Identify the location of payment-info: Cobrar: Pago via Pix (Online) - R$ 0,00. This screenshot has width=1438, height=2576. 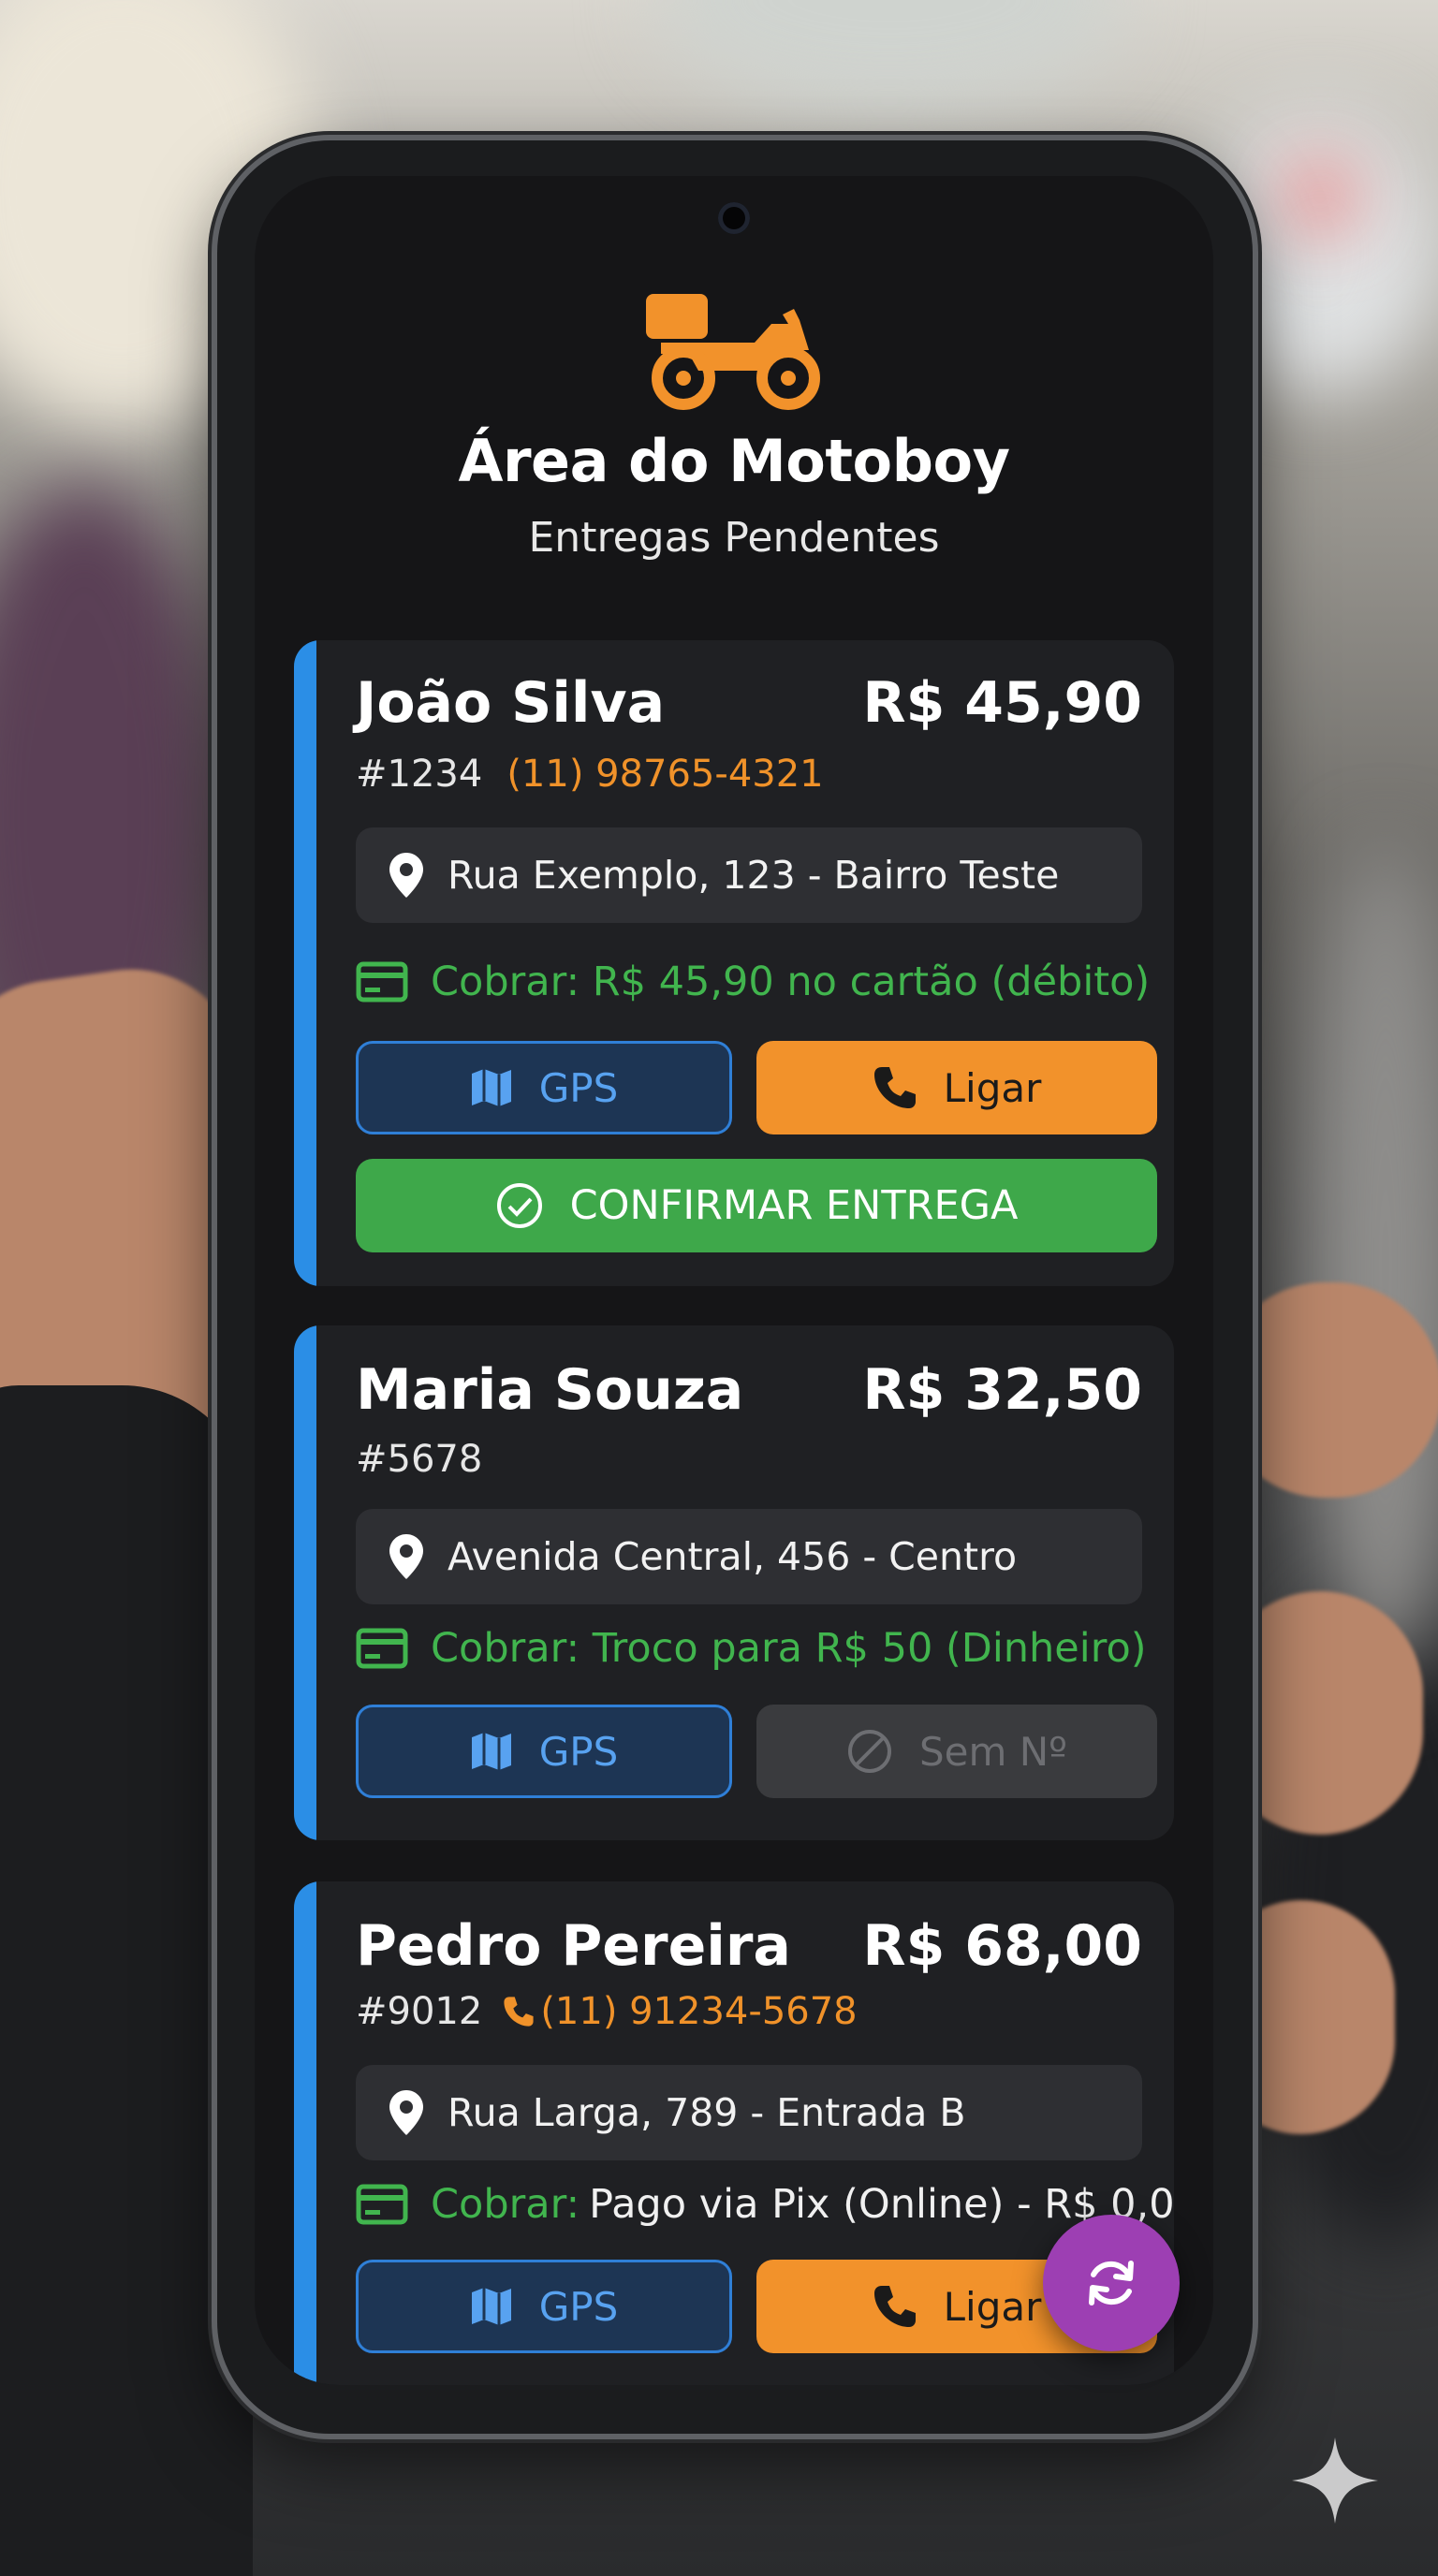
(765, 2204).